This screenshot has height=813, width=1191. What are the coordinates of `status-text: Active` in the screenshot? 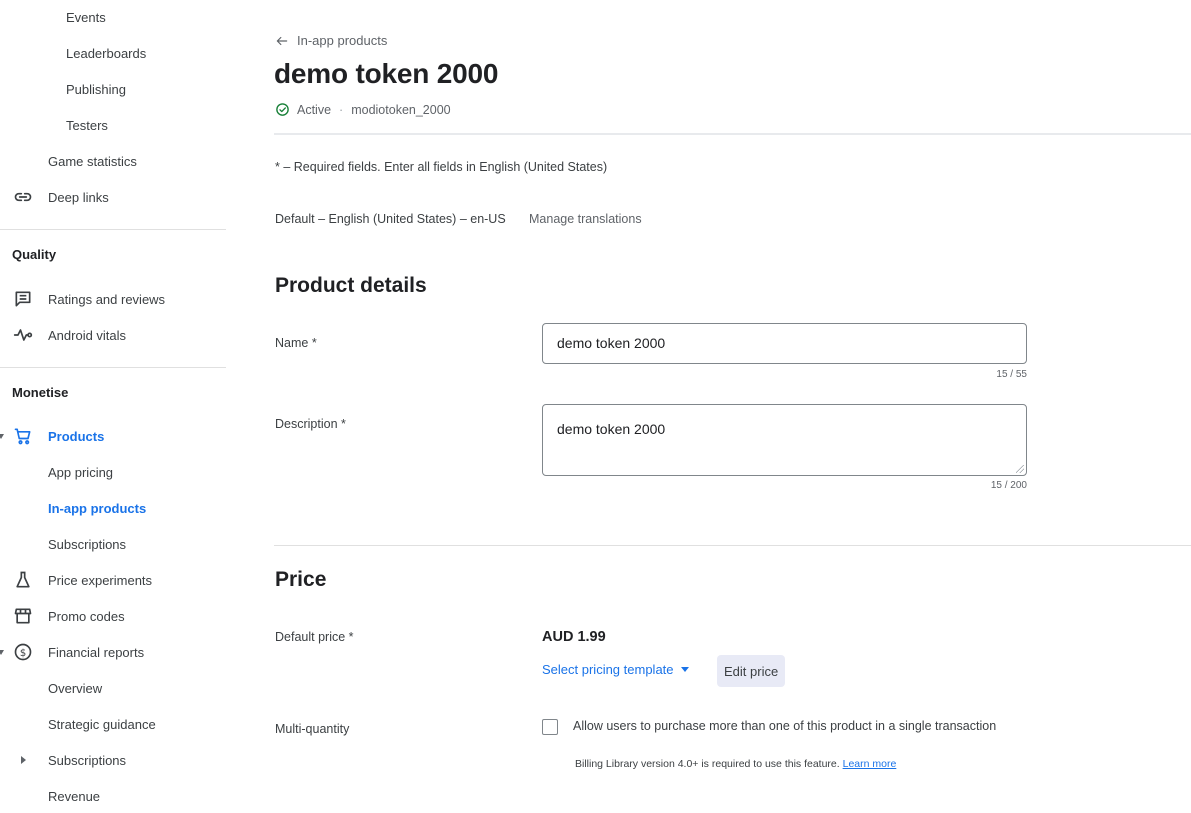 It's located at (314, 109).